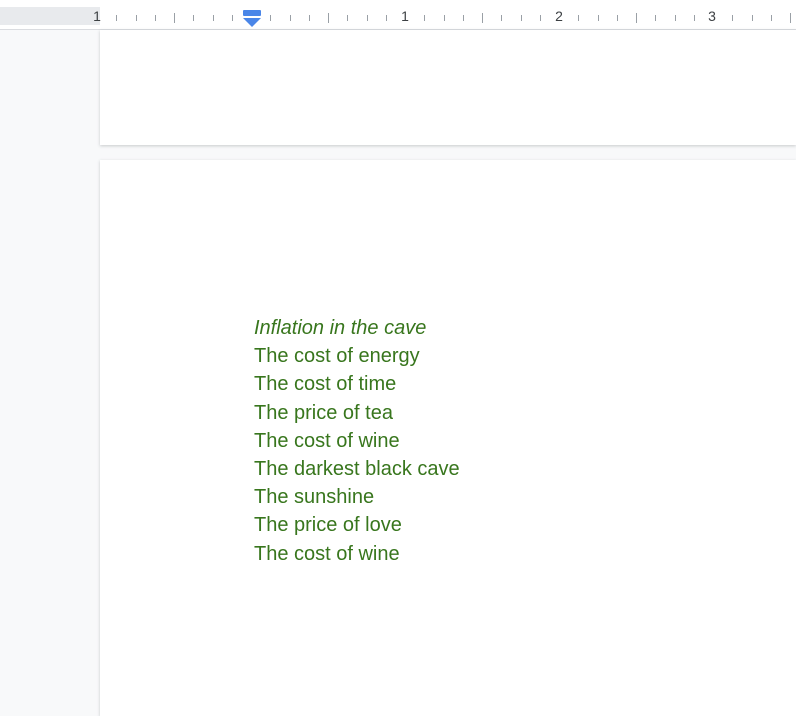  What do you see at coordinates (357, 468) in the screenshot?
I see `poem-line: The darkest black cave` at bounding box center [357, 468].